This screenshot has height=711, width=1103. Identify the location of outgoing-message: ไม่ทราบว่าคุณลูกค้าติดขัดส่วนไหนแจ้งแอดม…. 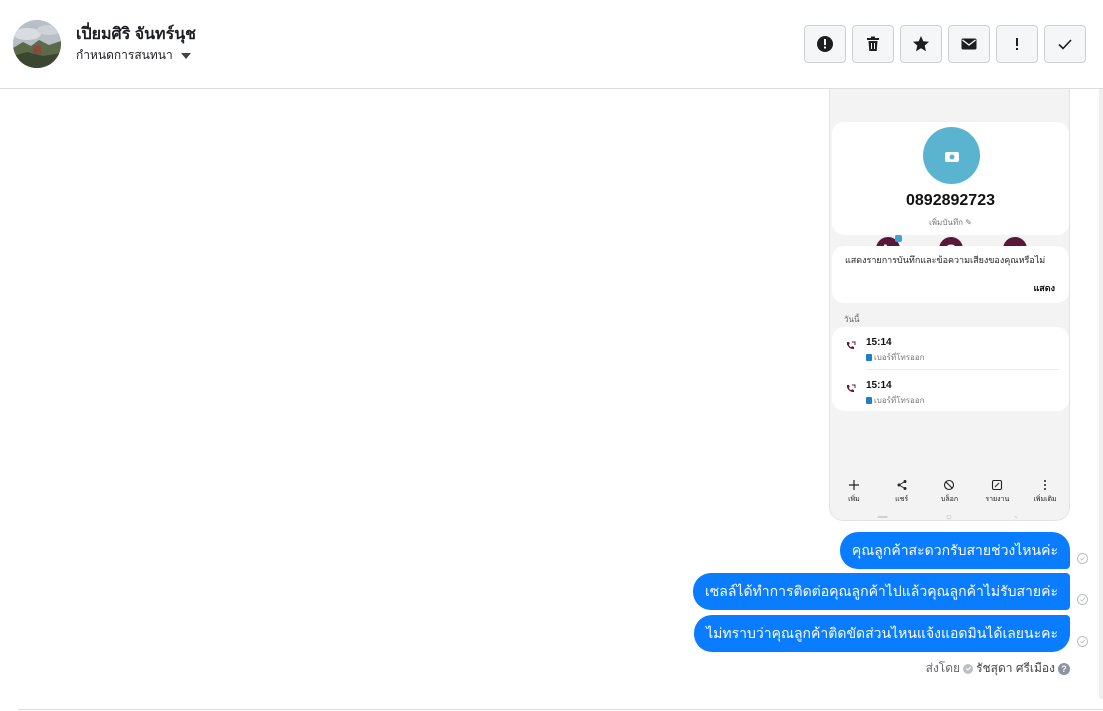
(882, 633).